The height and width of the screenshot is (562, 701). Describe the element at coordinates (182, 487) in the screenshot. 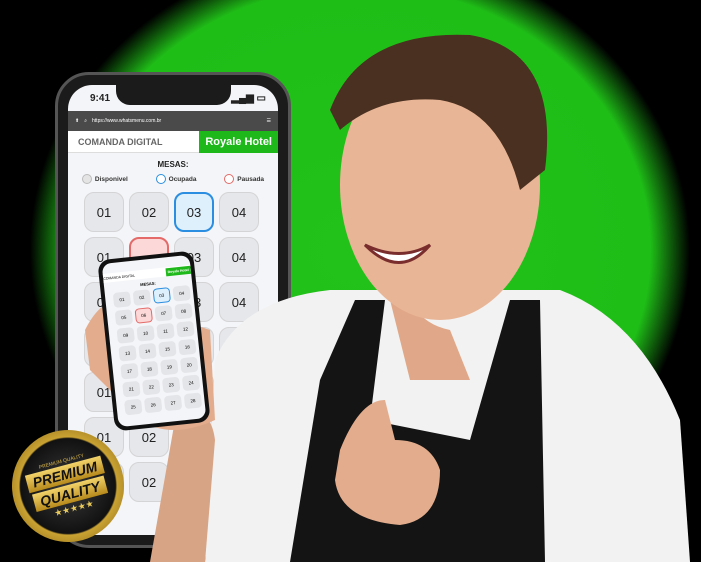

I see `arm` at that location.